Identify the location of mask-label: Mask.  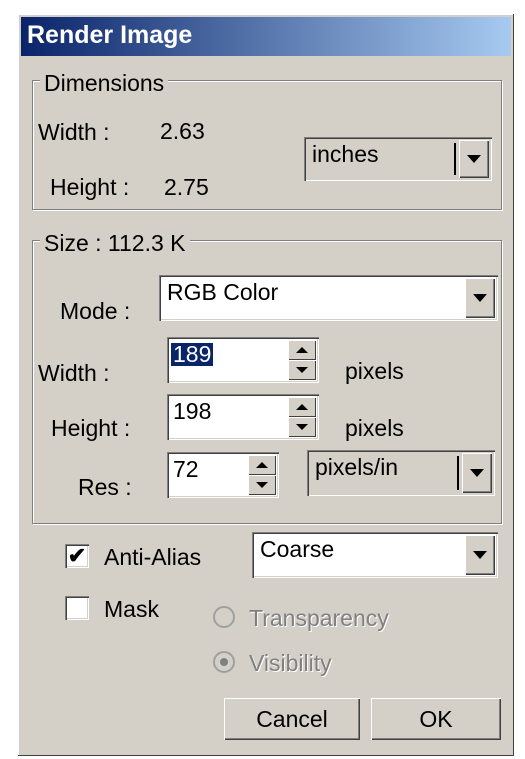
(131, 609).